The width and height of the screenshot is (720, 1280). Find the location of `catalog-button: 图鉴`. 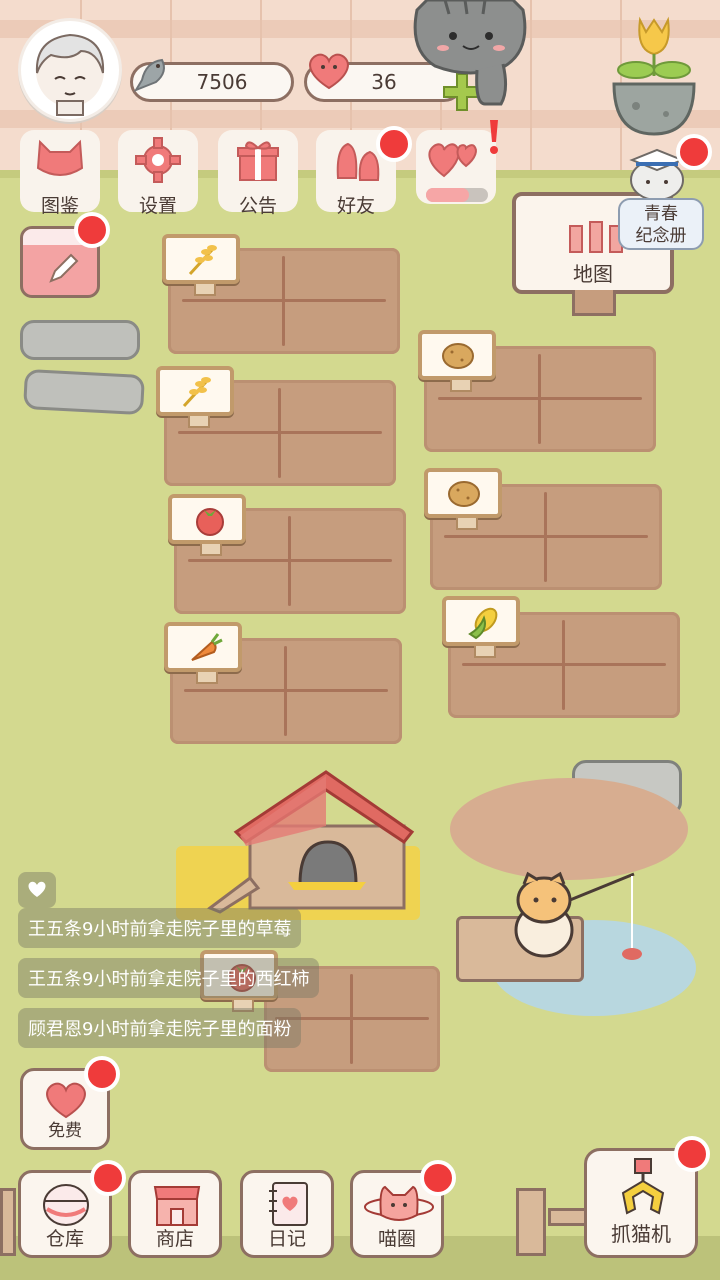

catalog-button: 图鉴 is located at coordinates (60, 173).